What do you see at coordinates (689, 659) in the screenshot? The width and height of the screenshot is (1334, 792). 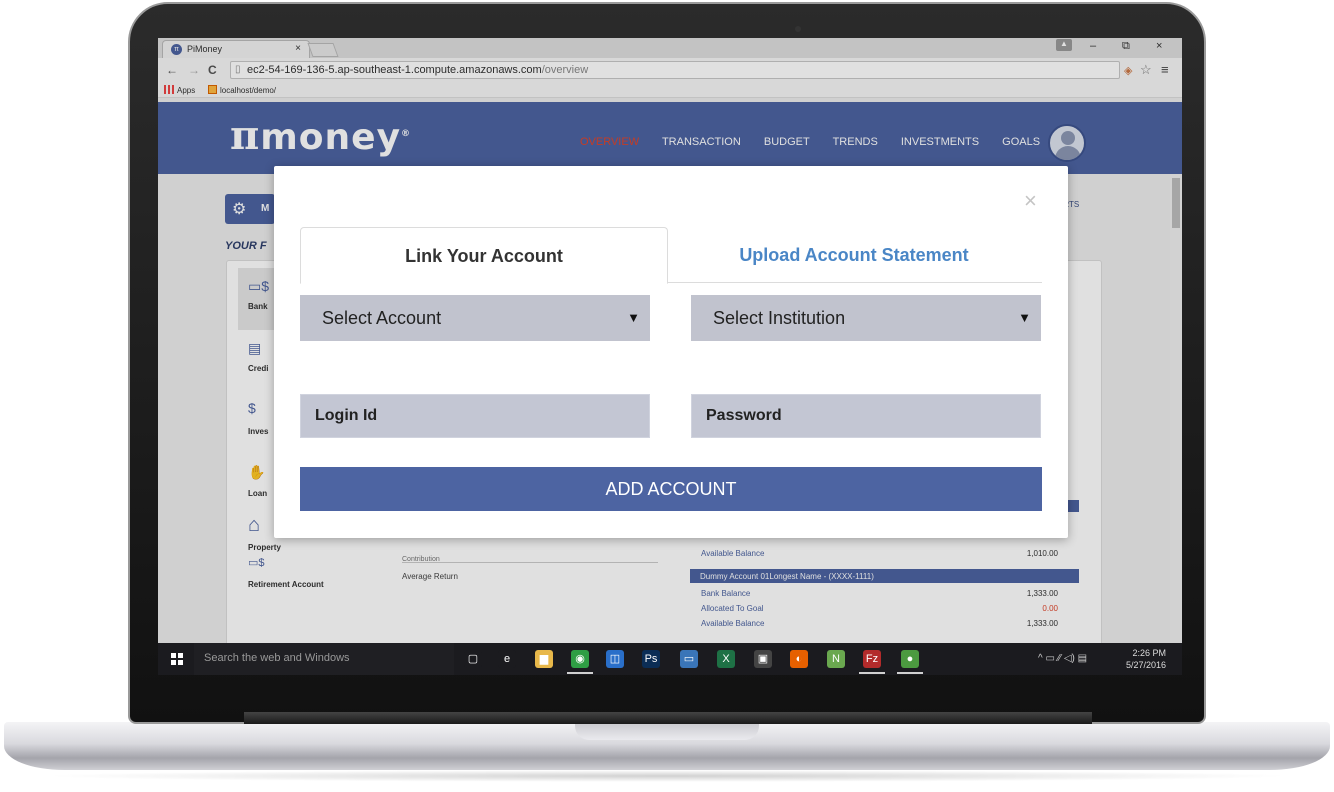 I see `network-icon: ▭` at bounding box center [689, 659].